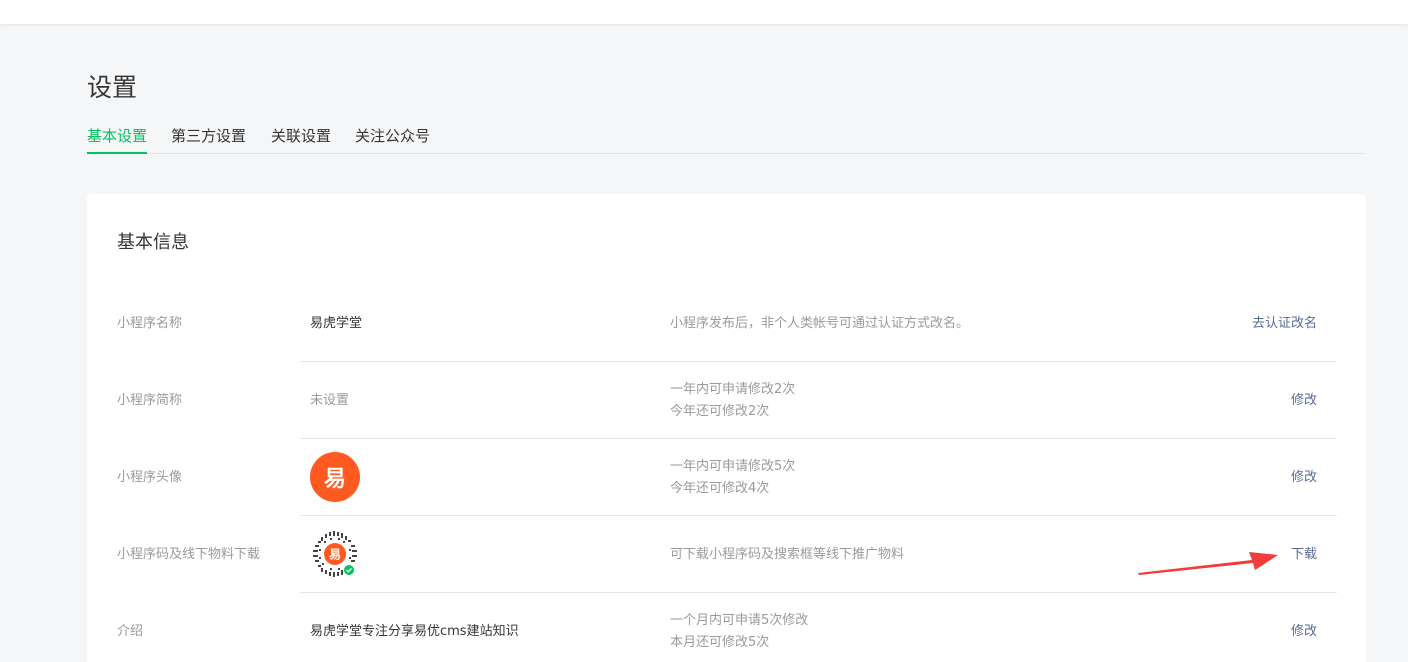 The image size is (1408, 662). I want to click on modify-short-name-link: 修改, so click(1304, 400).